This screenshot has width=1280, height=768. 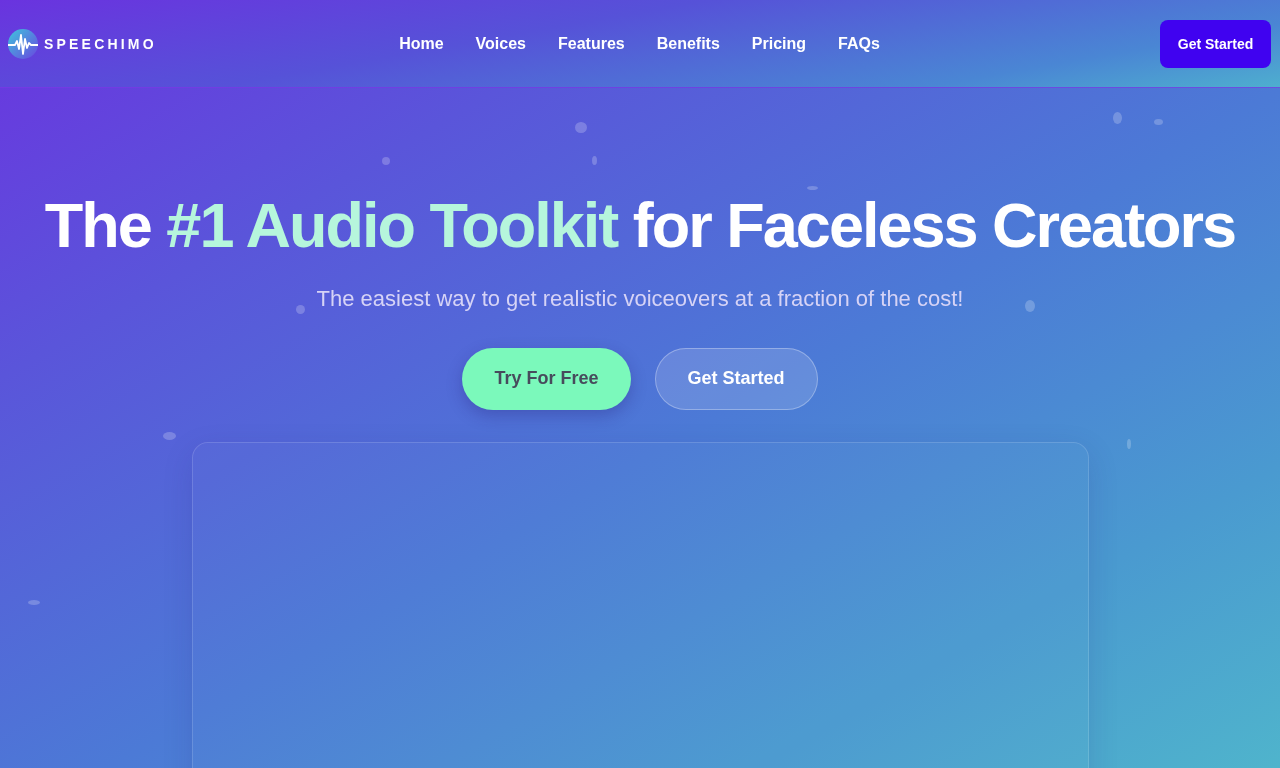 I want to click on nav-link: Pricing, so click(x=779, y=43).